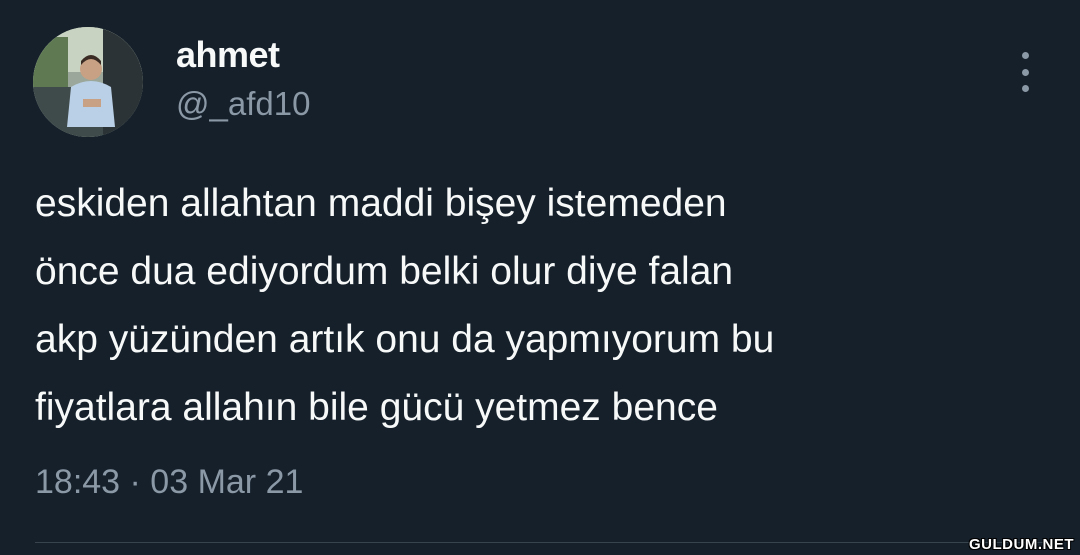 This screenshot has height=555, width=1080. I want to click on profile-photo-icon, so click(88, 82).